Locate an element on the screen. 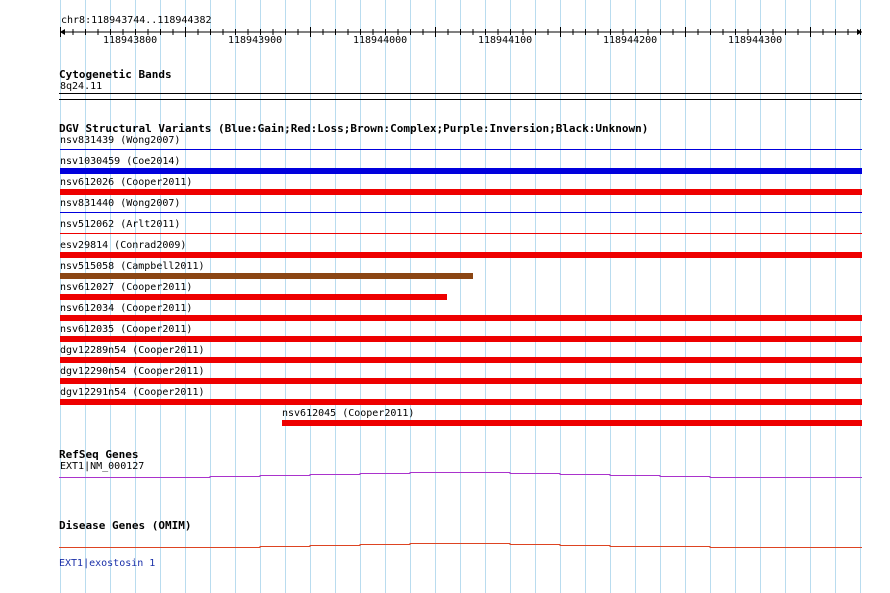 Image resolution: width=890 pixels, height=593 pixels. omim-track-title: Disease Genes (OMIM) is located at coordinates (125, 525).